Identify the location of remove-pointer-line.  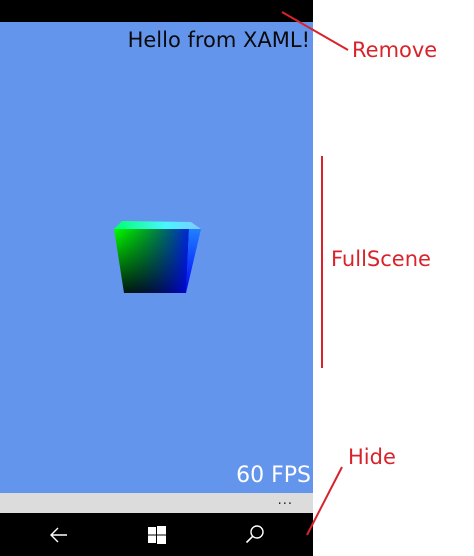
(315, 31).